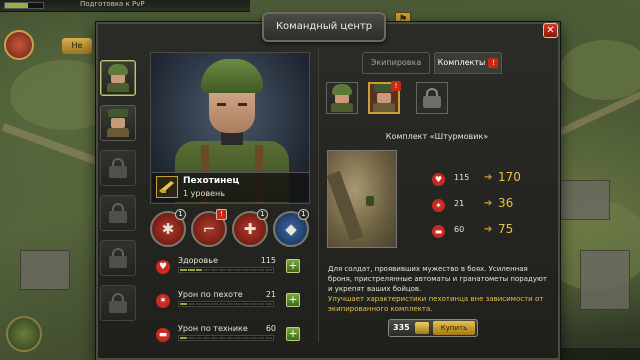  Describe the element at coordinates (270, 328) in the screenshot. I see `stat-value: 60` at that location.